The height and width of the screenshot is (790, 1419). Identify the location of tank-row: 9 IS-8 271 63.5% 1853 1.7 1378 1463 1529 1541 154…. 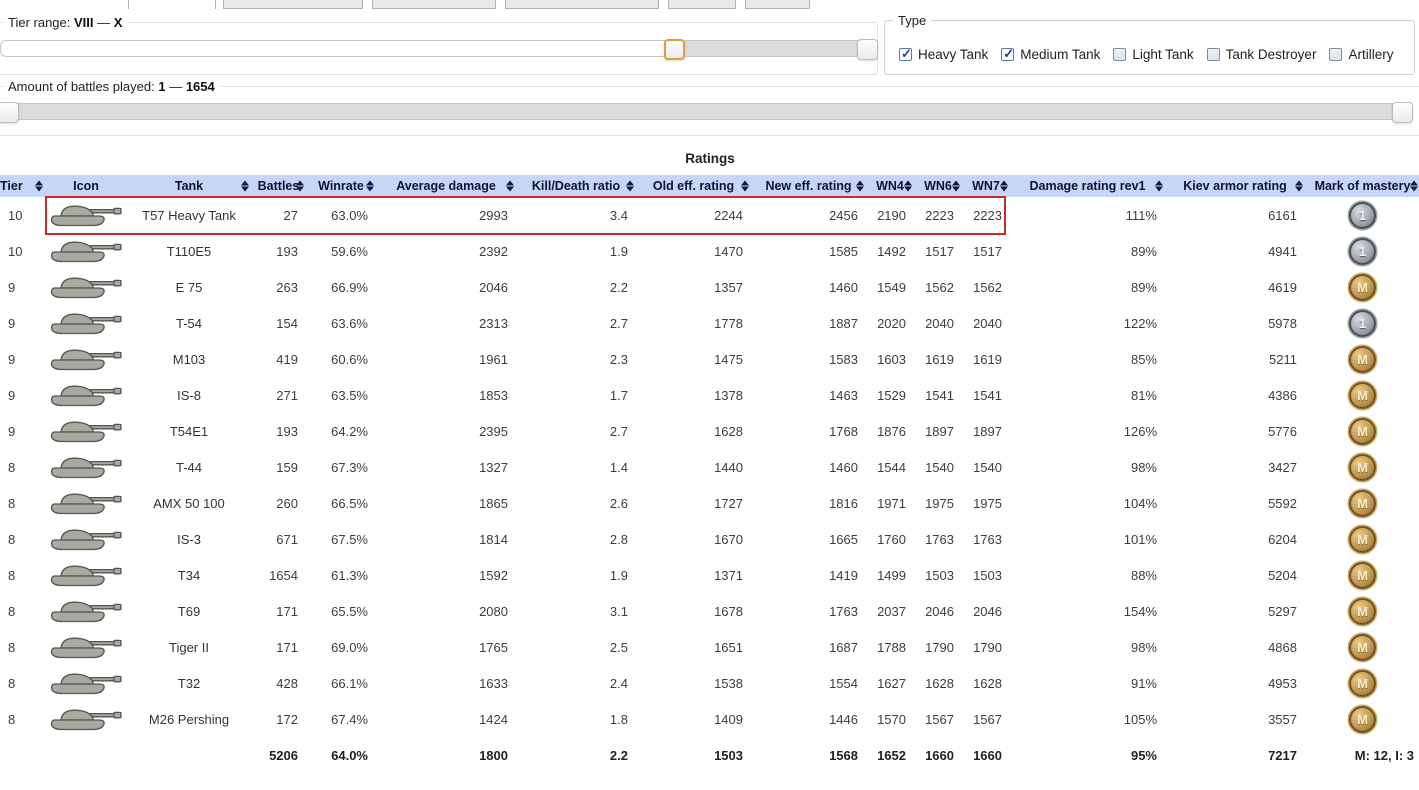
(709, 395).